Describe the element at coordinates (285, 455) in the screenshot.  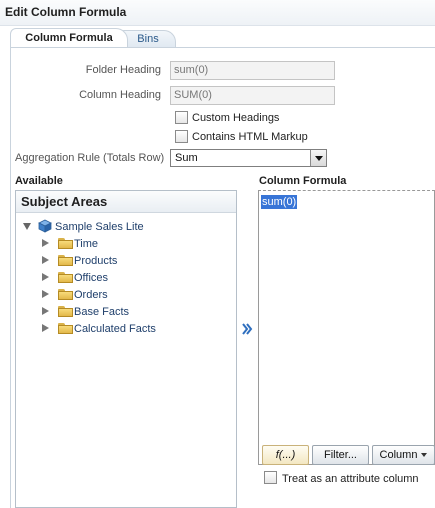
I see `function-button: f(...)` at that location.